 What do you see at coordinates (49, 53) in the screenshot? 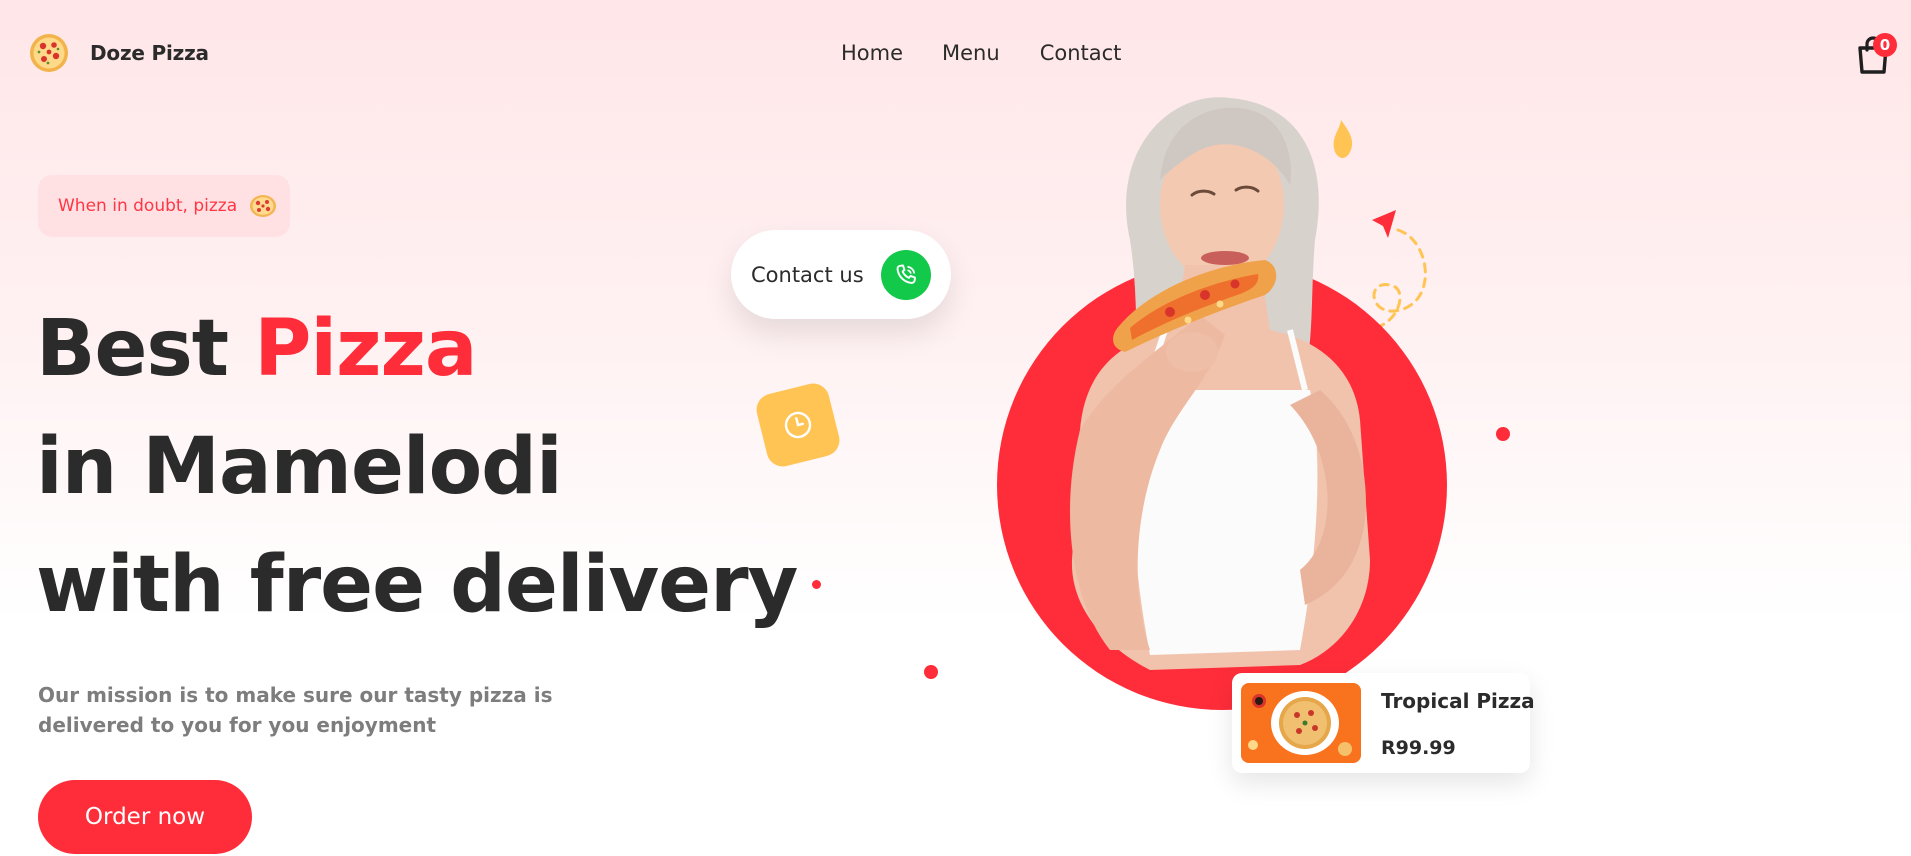
I see `pizza-logo-icon` at bounding box center [49, 53].